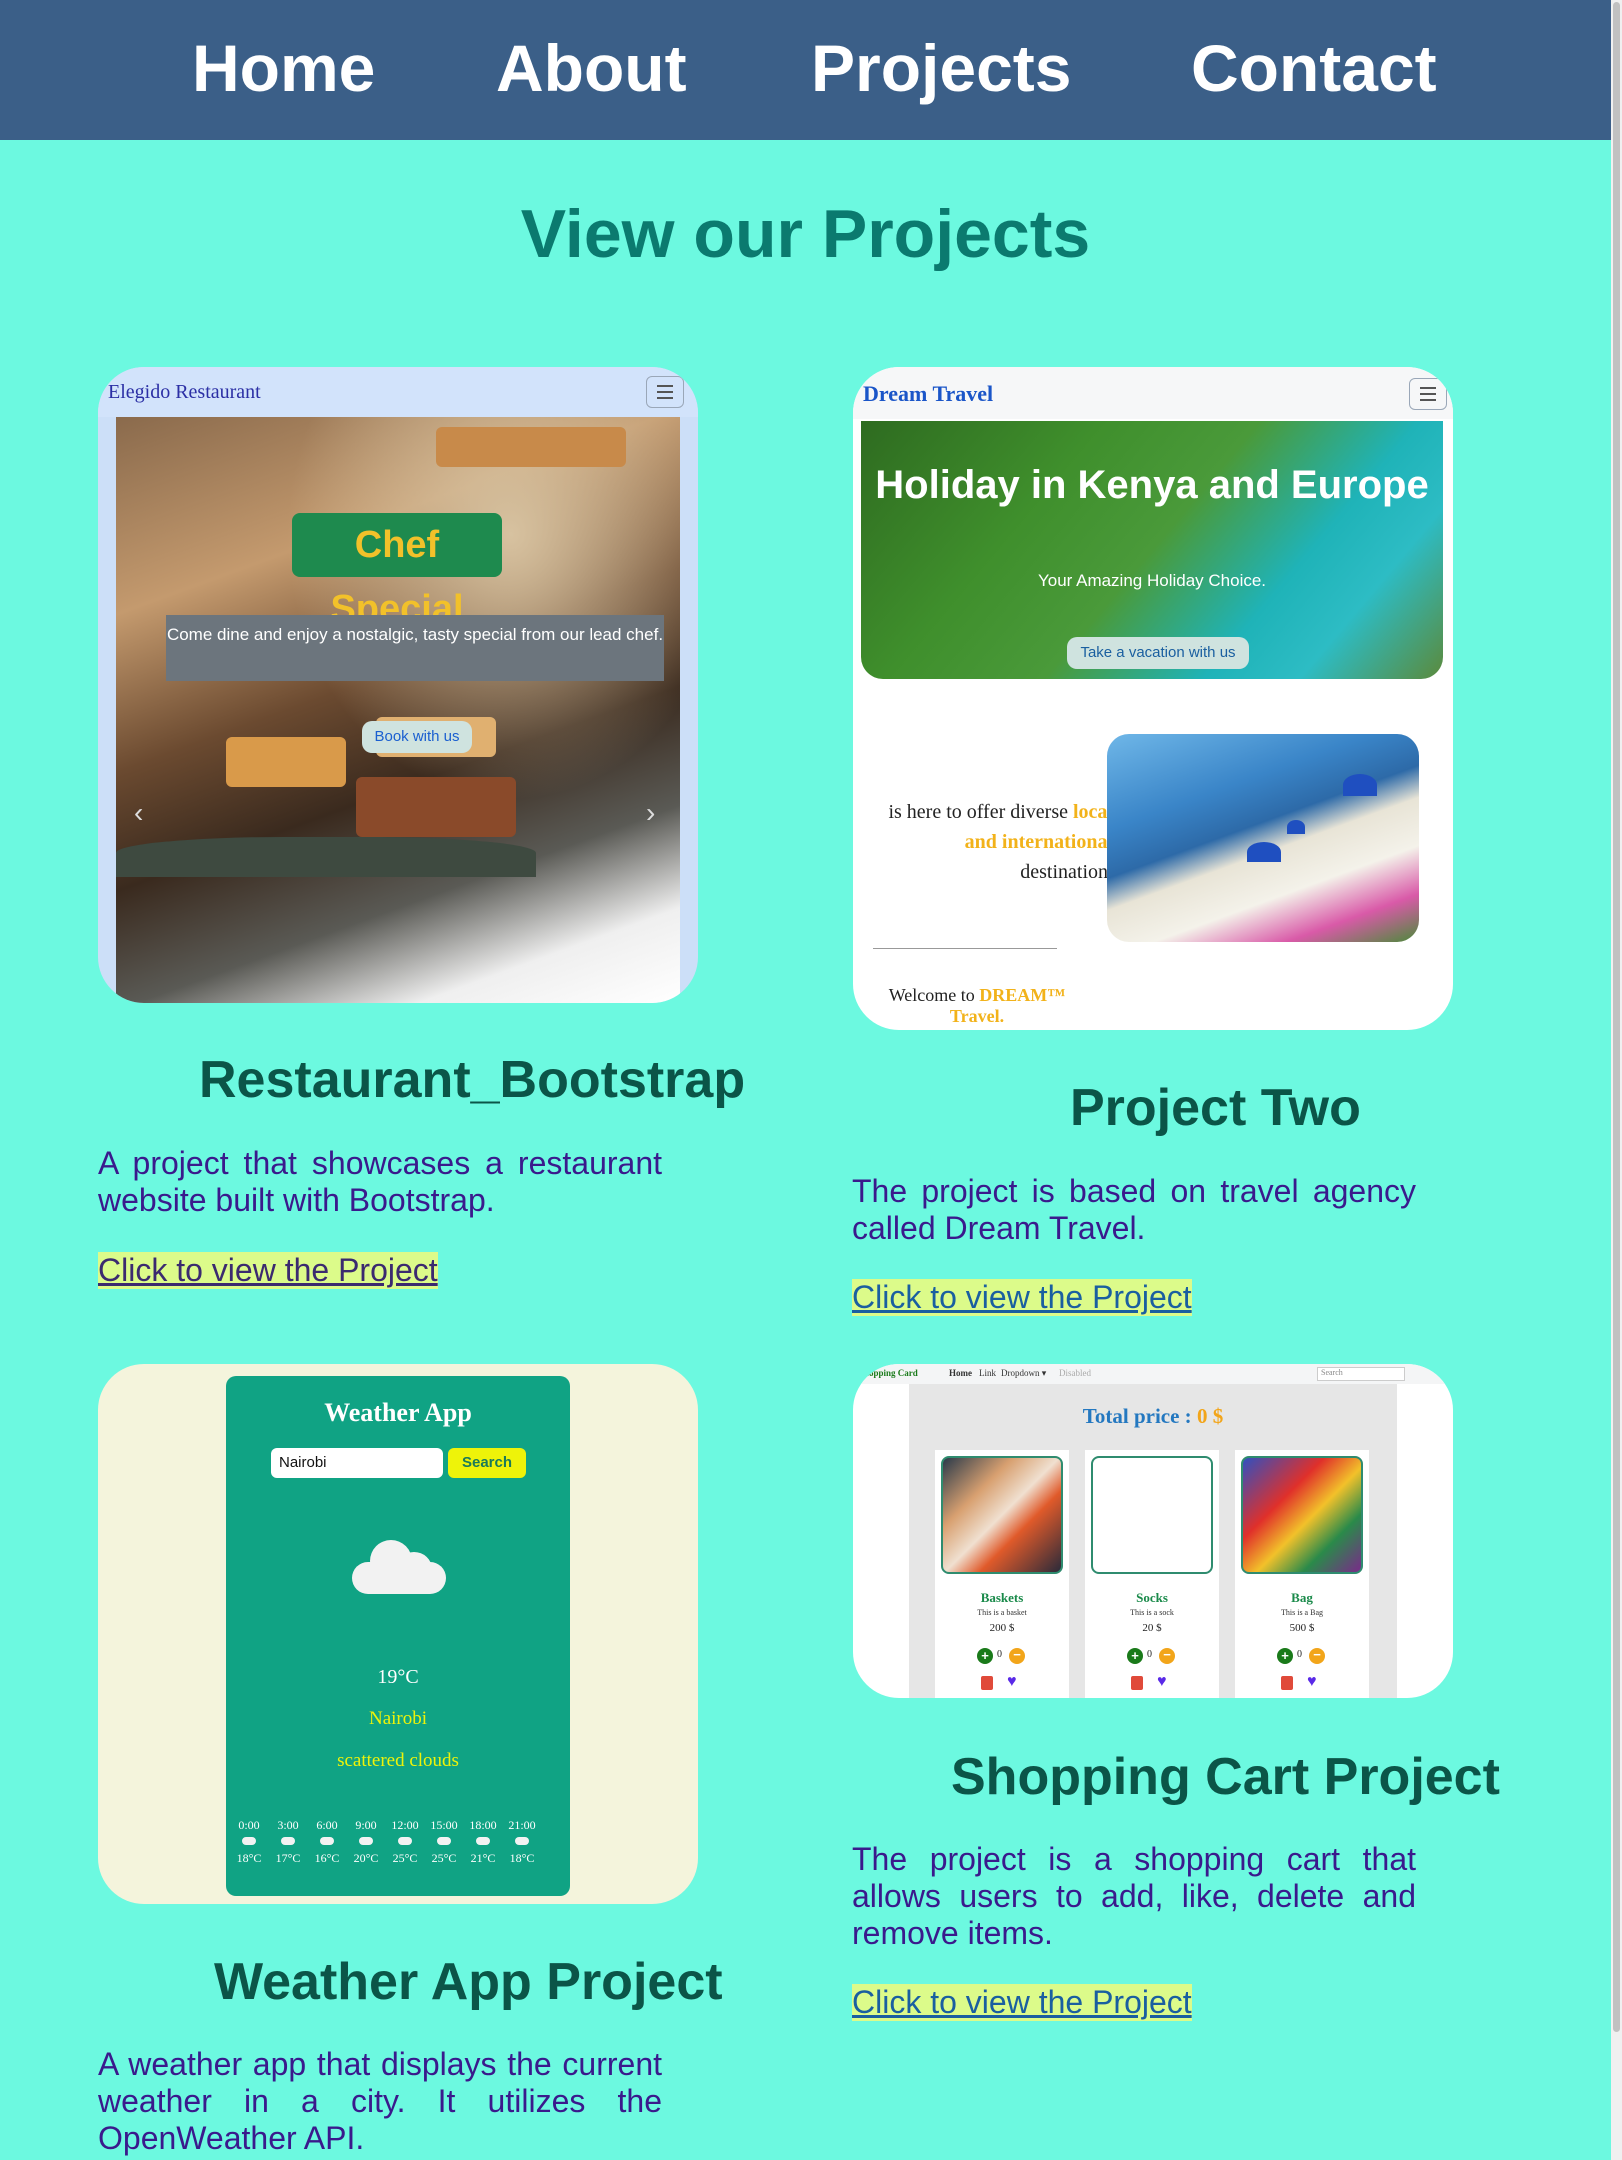 Image resolution: width=1622 pixels, height=2160 pixels. I want to click on preview-nav-item: Home, so click(960, 1373).